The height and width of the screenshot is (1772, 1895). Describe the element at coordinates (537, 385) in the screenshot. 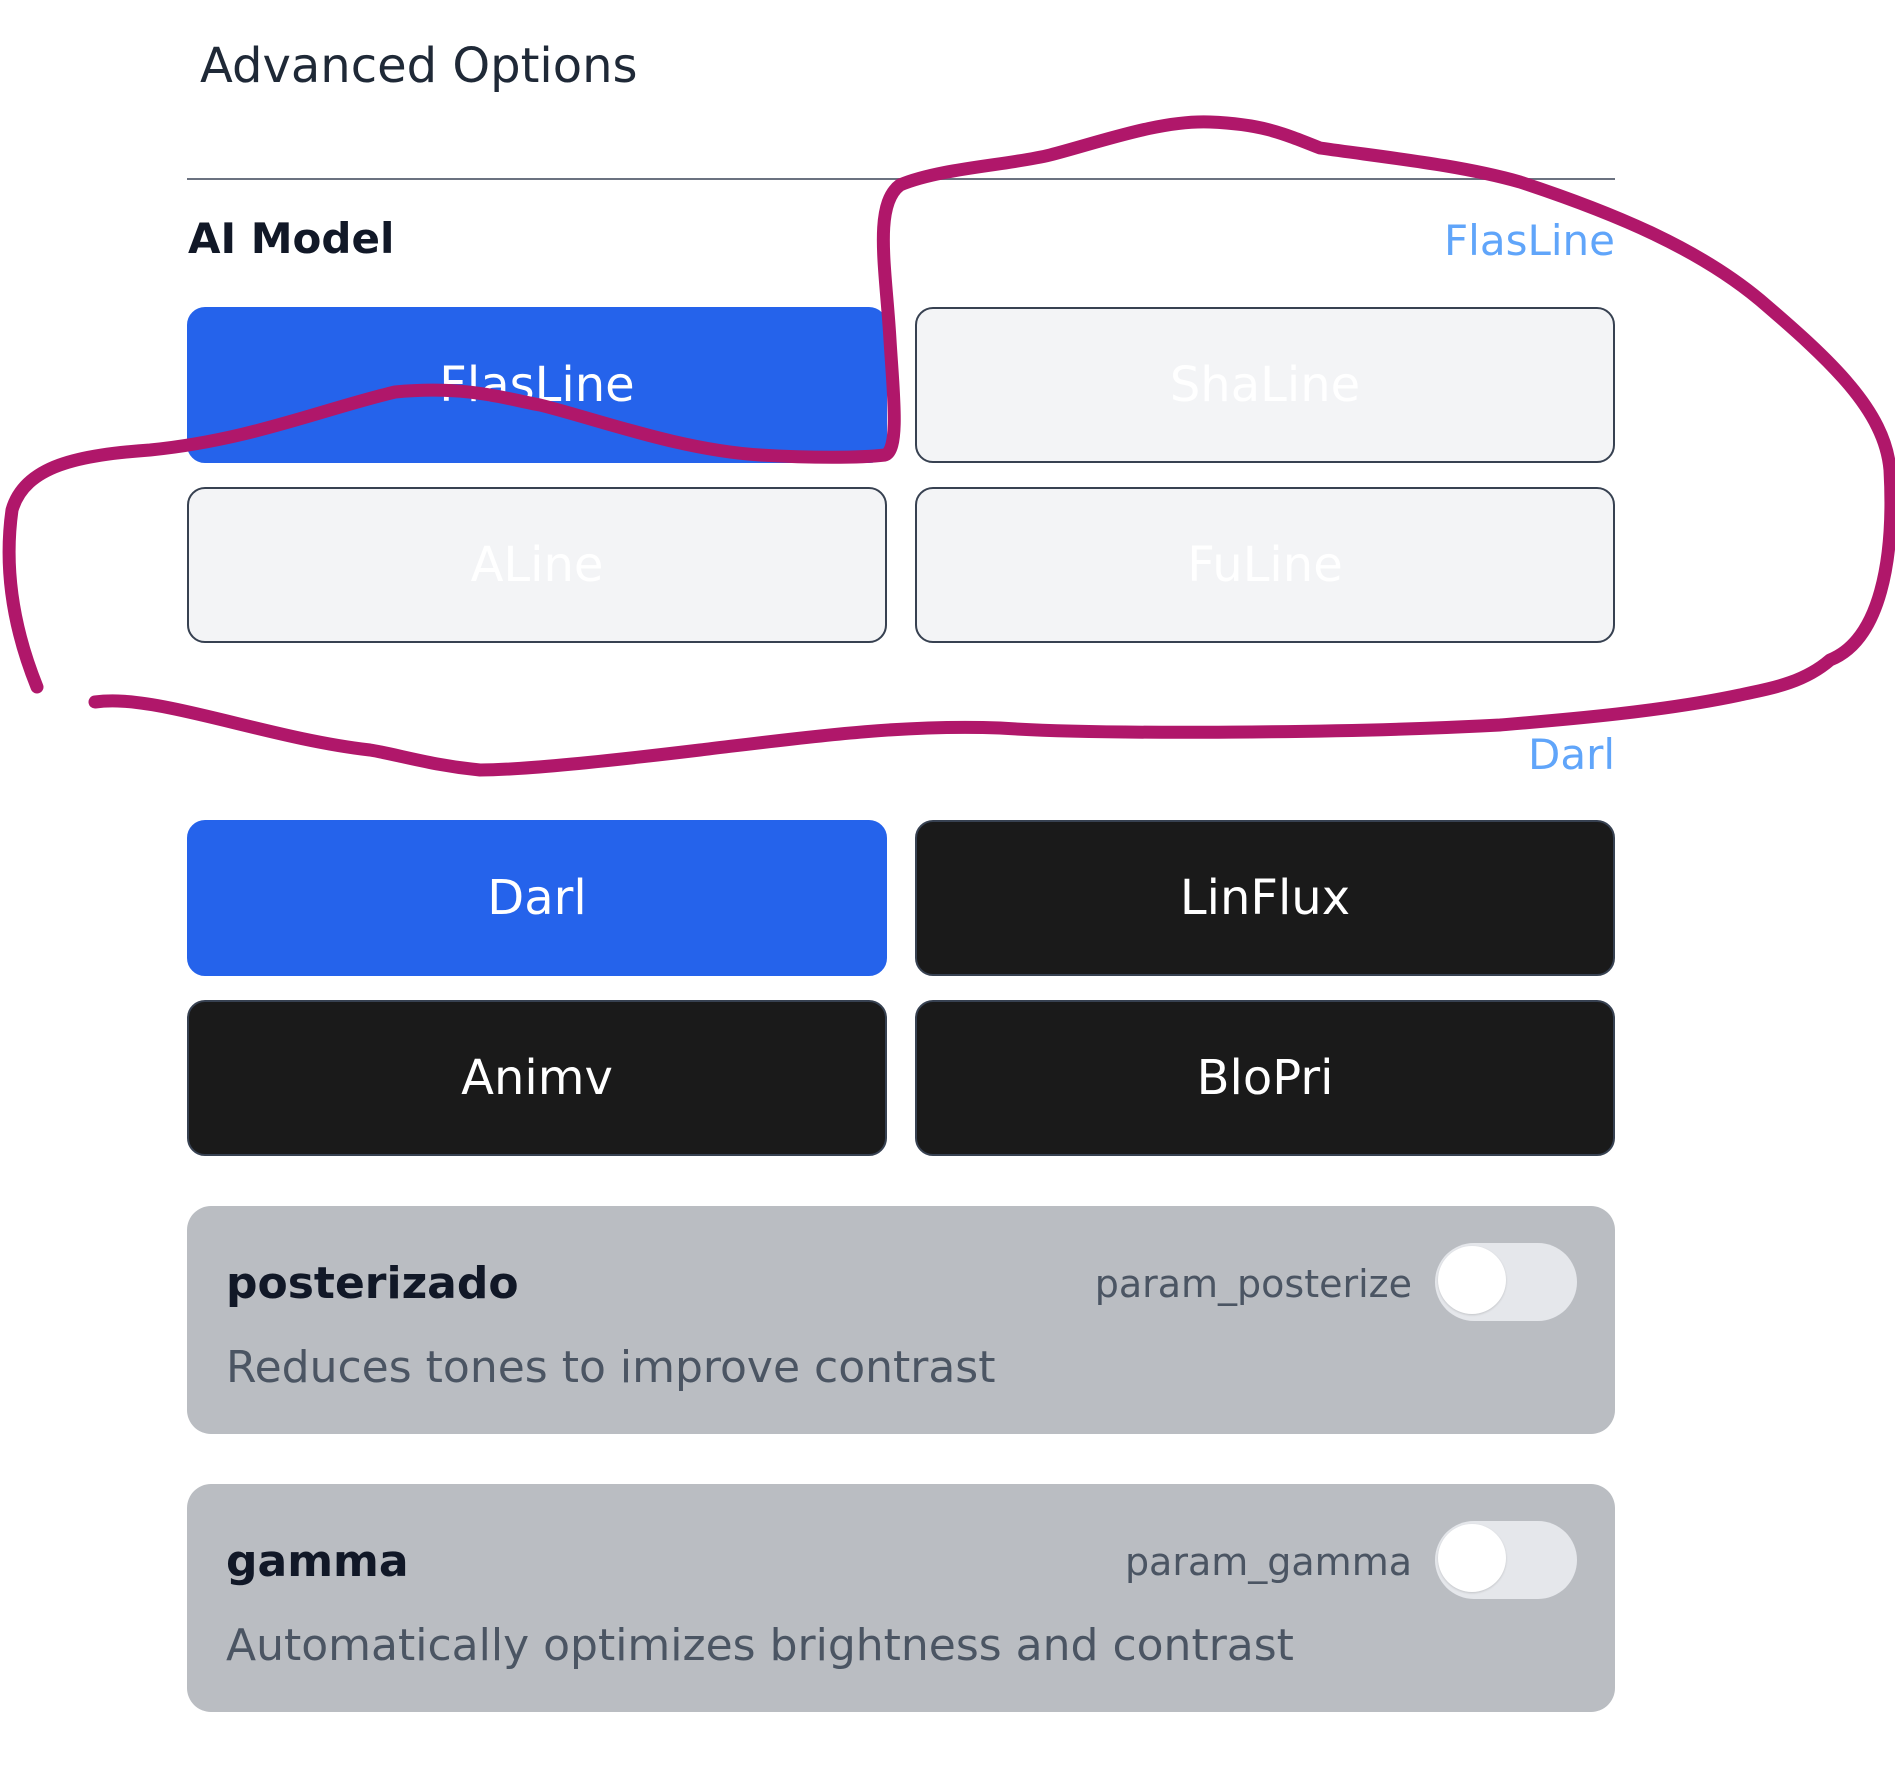

I see `model-option-flasline: FlasLine` at that location.